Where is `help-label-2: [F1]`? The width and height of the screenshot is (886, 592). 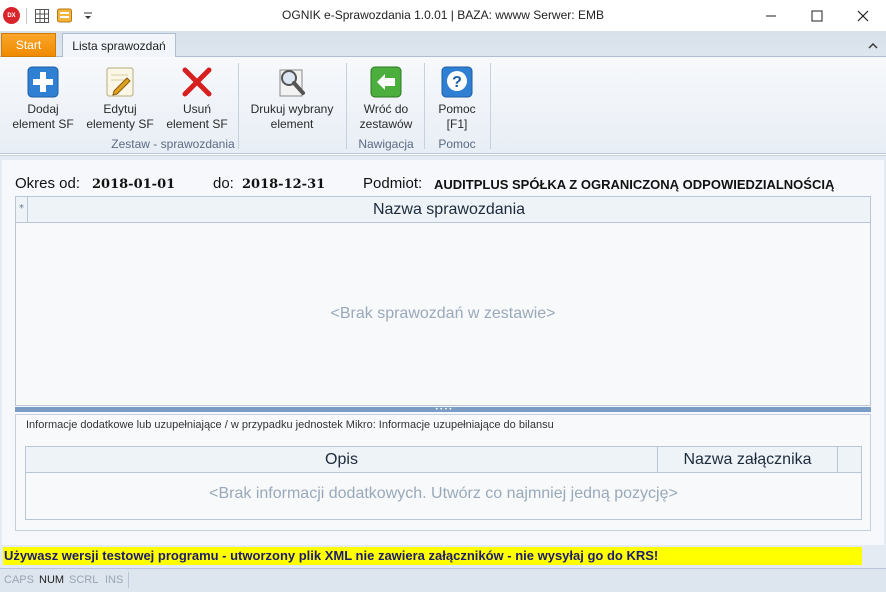
help-label-2: [F1] is located at coordinates (457, 124).